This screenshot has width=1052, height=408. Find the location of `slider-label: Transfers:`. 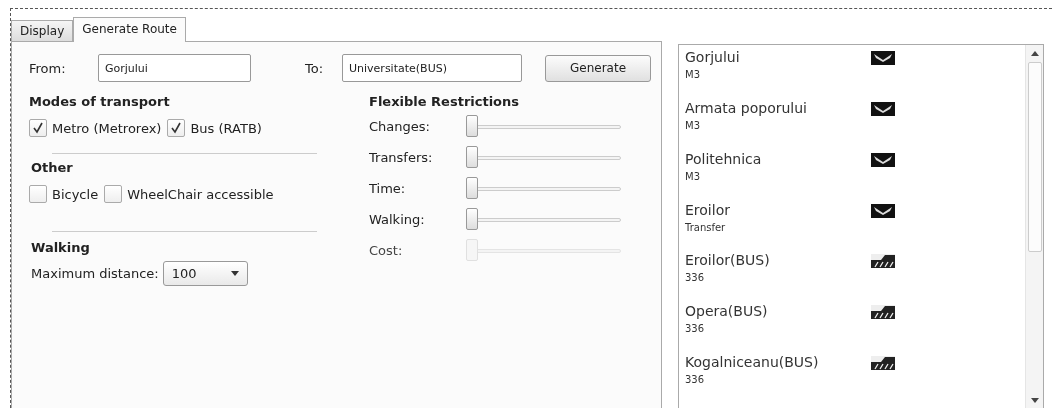

slider-label: Transfers: is located at coordinates (401, 157).